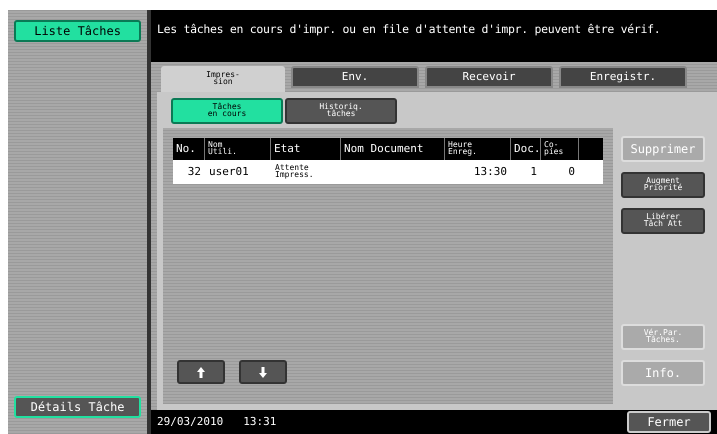 The height and width of the screenshot is (434, 717). I want to click on down-arrow-icon, so click(263, 372).